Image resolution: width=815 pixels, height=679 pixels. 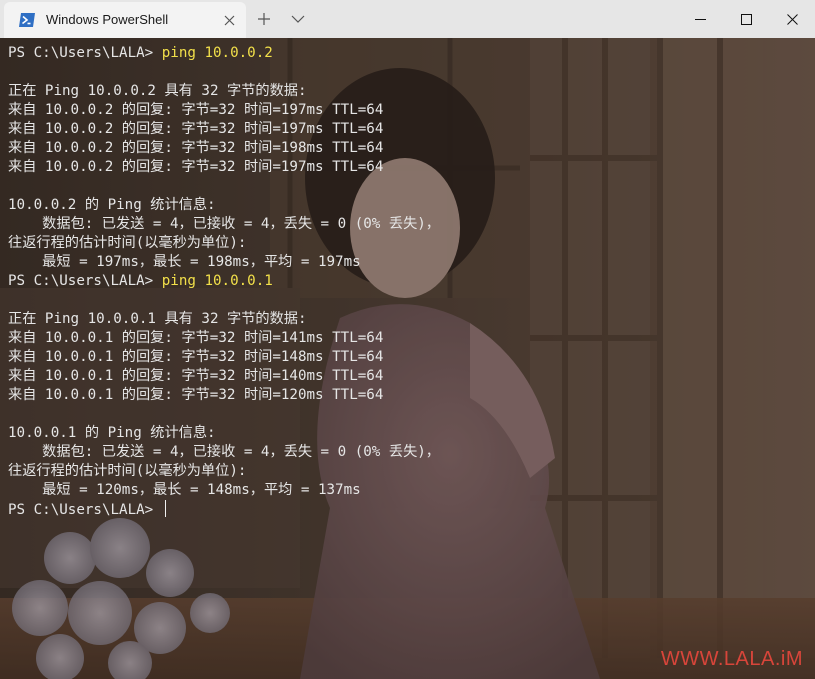 I want to click on minimize-icon, so click(x=700, y=19).